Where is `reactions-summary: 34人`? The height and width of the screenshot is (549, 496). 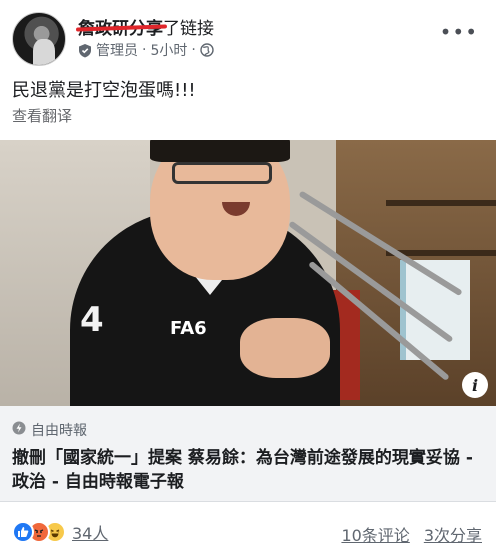
reactions-summary: 34人 is located at coordinates (60, 532).